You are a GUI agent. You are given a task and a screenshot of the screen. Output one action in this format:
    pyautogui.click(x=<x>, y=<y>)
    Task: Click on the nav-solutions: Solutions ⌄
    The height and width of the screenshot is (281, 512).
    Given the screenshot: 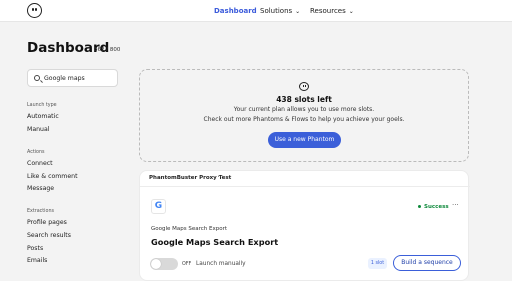 What is the action you would take?
    pyautogui.click(x=280, y=11)
    